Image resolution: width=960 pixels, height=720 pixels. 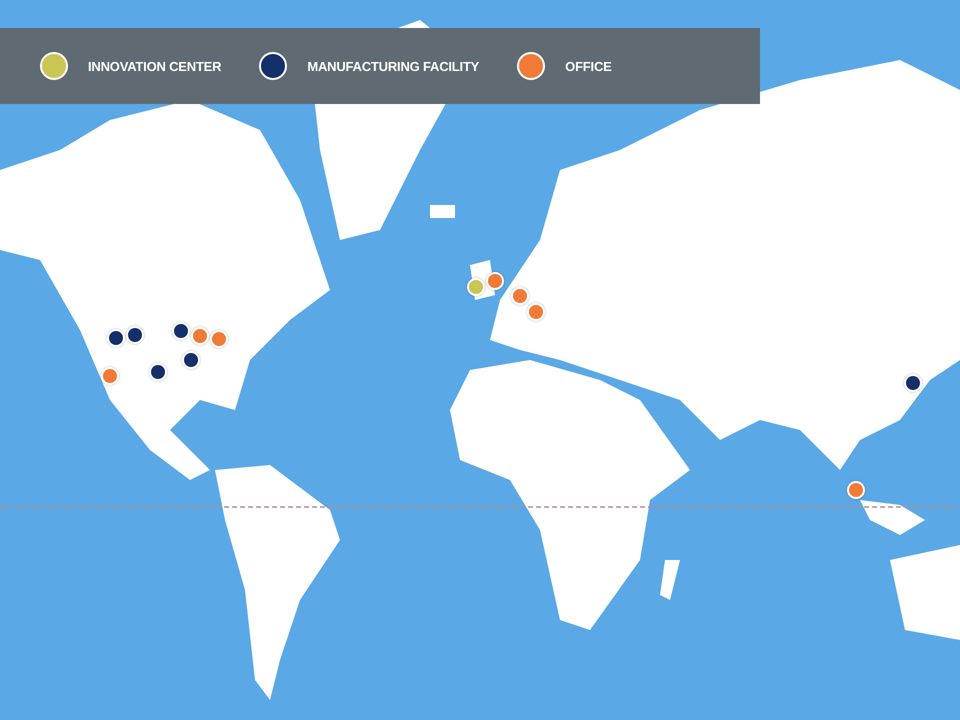 What do you see at coordinates (393, 66) in the screenshot?
I see `legend-label: MANUFACTURING FACILITY` at bounding box center [393, 66].